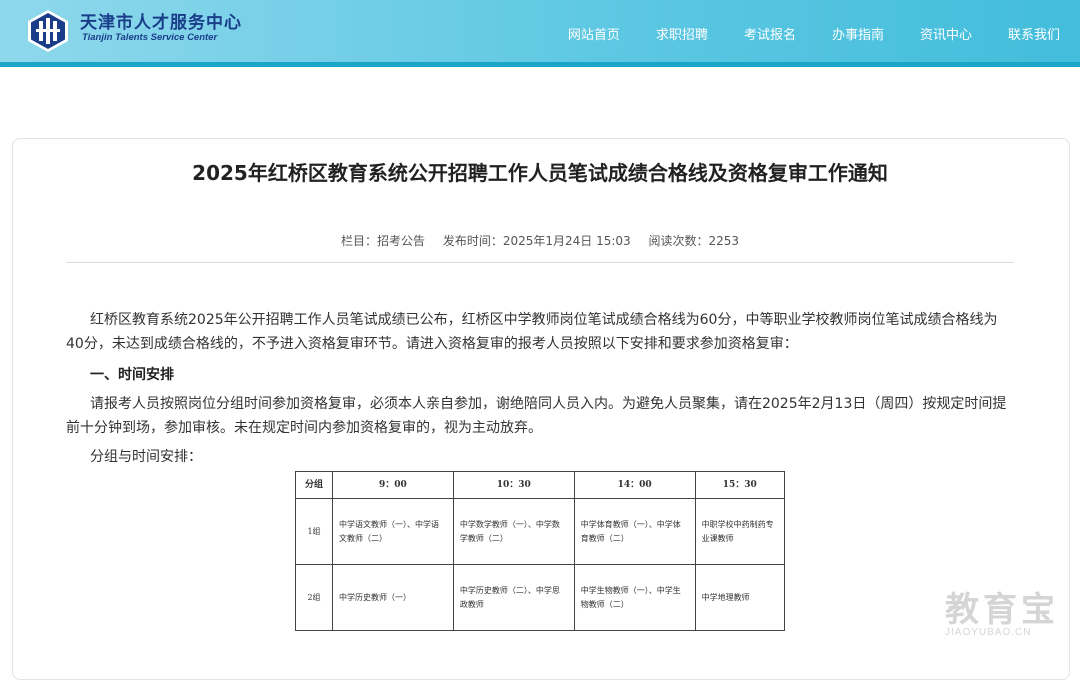  What do you see at coordinates (149, 37) in the screenshot?
I see `logo-title-en: Tianjin Talents Service Center` at bounding box center [149, 37].